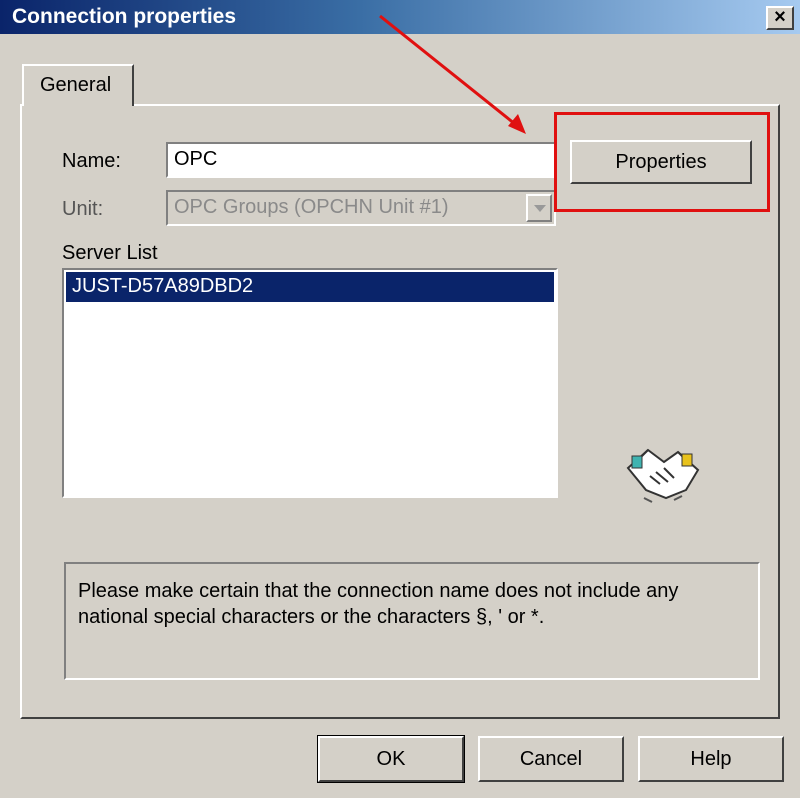  I want to click on unit-select-value: OPC Groups (OPCHN Unit #1), so click(311, 207).